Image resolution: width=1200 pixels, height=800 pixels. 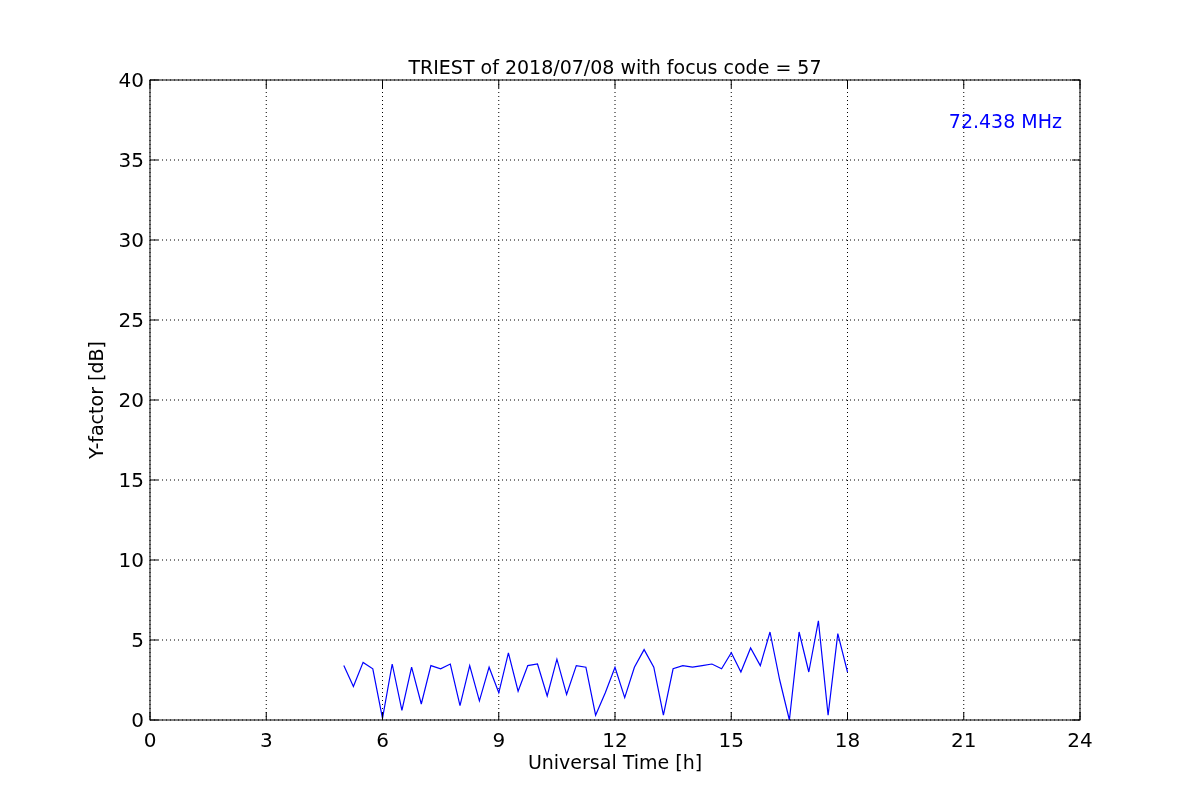 I want to click on tick-label: 18, so click(x=847, y=740).